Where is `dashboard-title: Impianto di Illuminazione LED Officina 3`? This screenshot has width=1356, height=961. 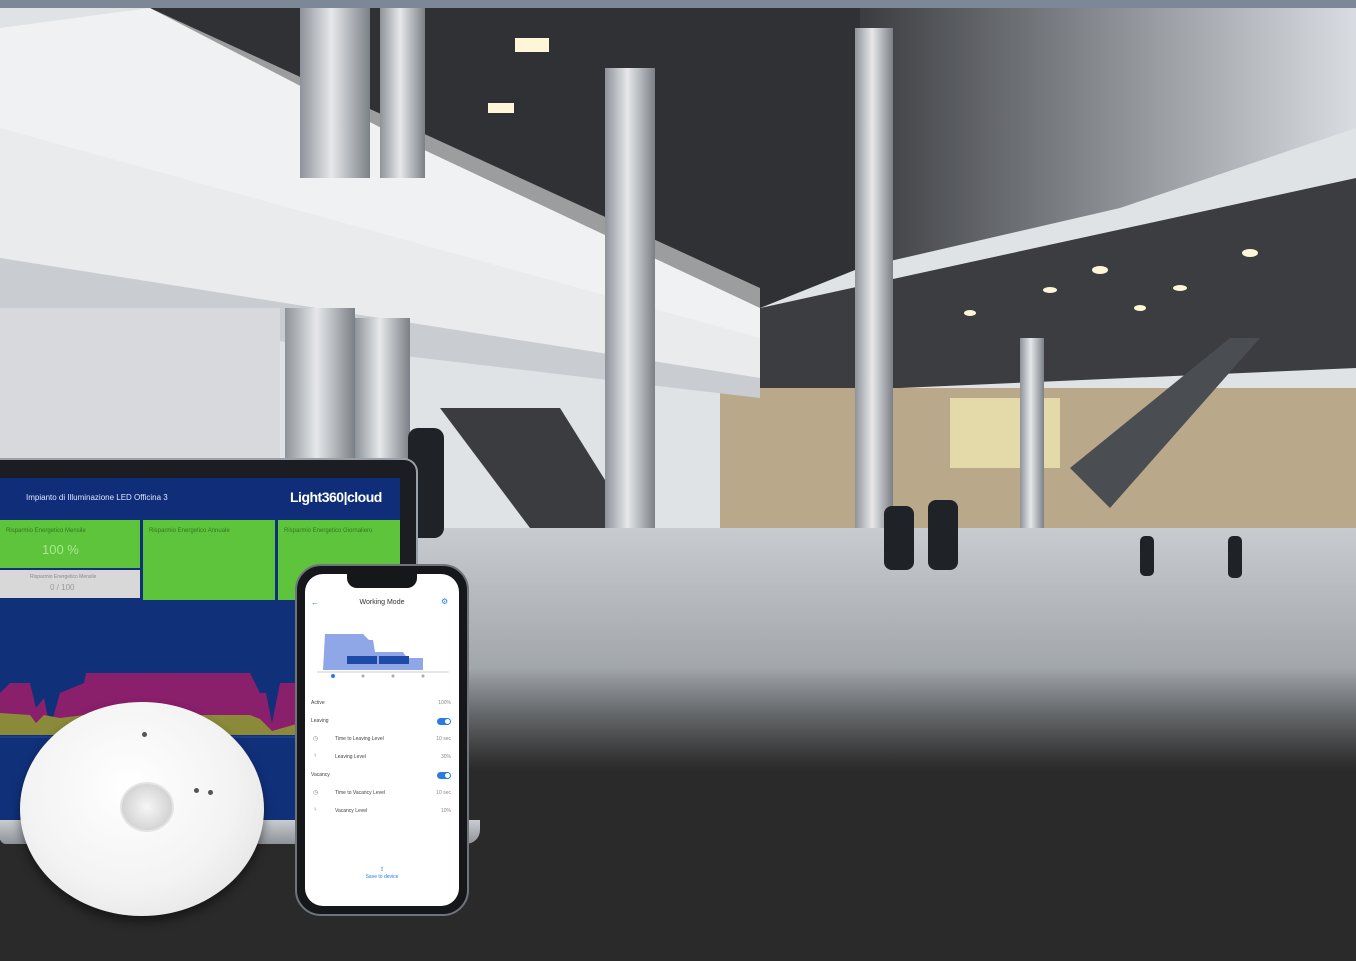
dashboard-title: Impianto di Illuminazione LED Officina 3 is located at coordinates (97, 497).